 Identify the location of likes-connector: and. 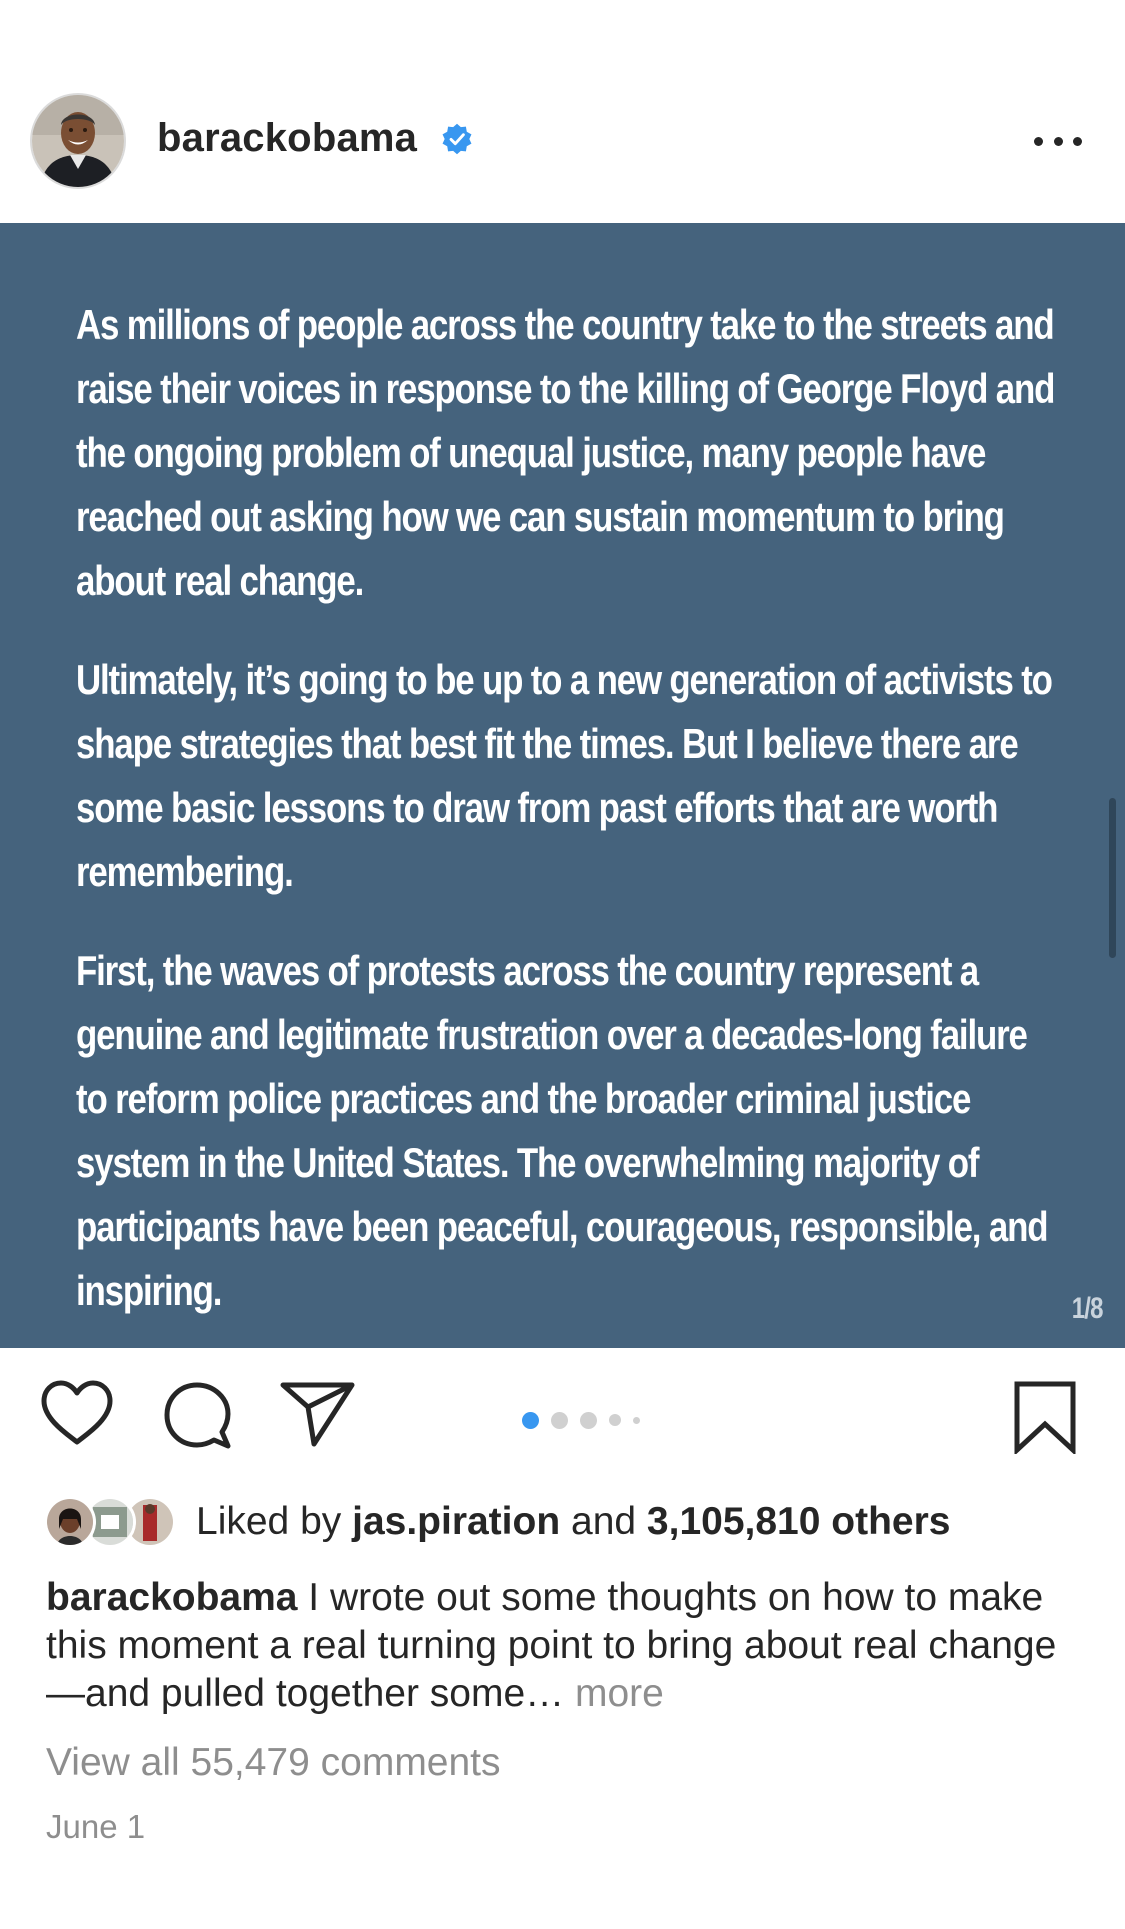
(604, 1521).